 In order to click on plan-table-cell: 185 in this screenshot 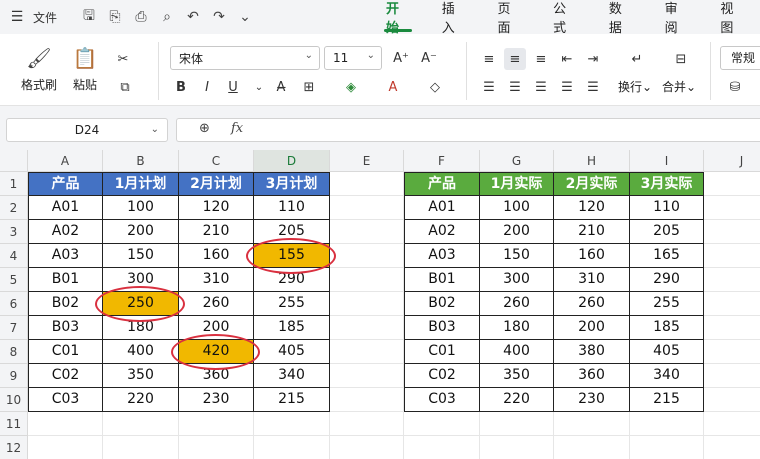, I will do `click(292, 328)`.